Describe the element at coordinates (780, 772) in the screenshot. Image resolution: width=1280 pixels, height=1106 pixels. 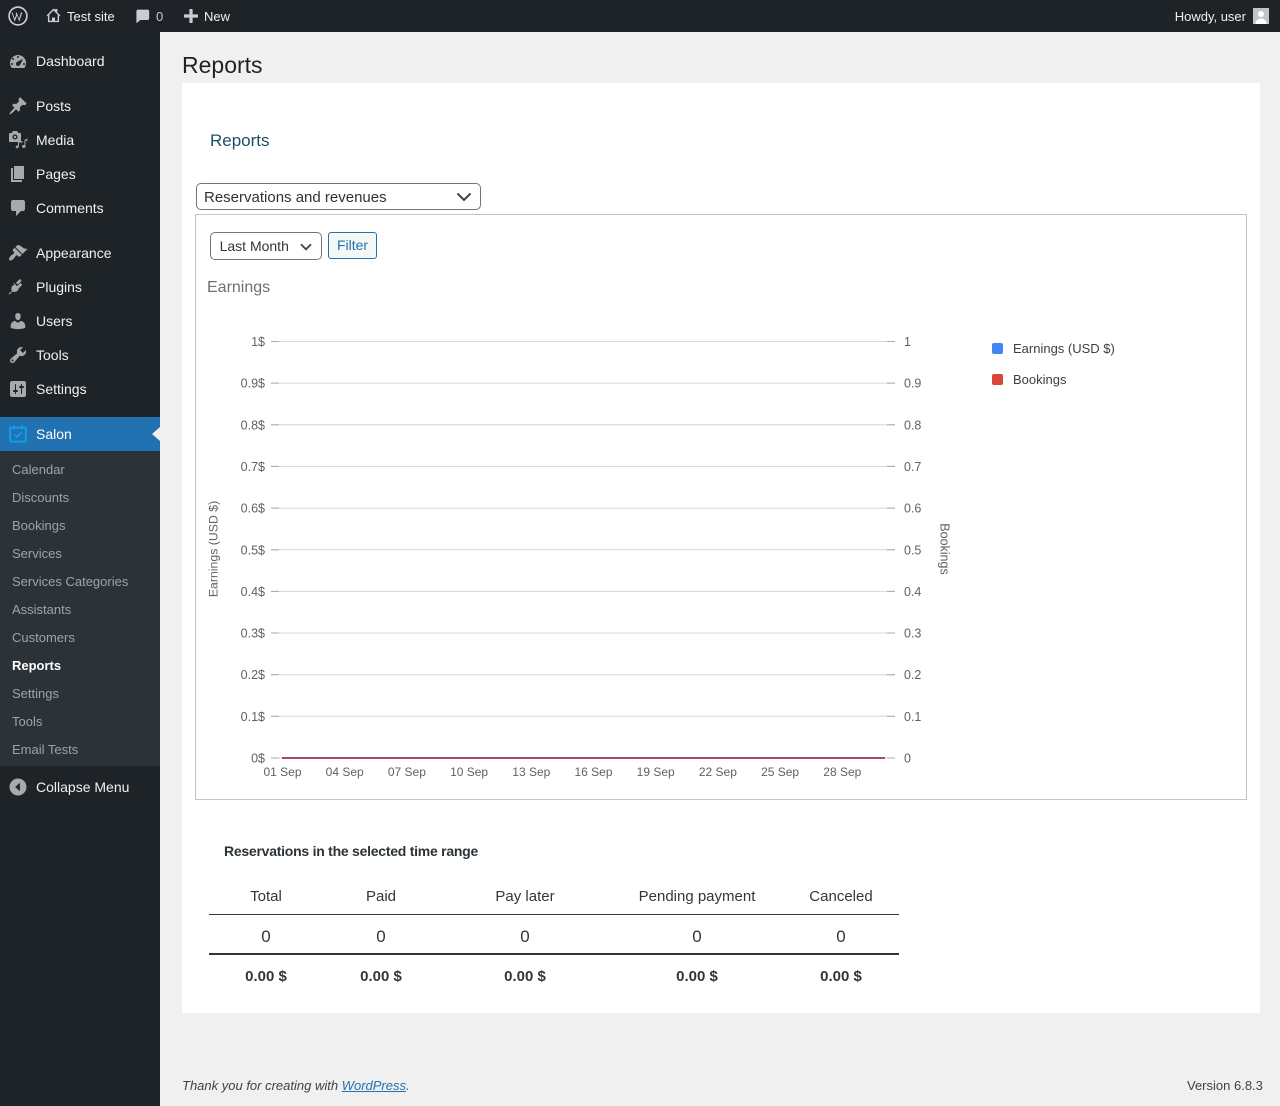
I see `svg-text: 25 Sep` at that location.